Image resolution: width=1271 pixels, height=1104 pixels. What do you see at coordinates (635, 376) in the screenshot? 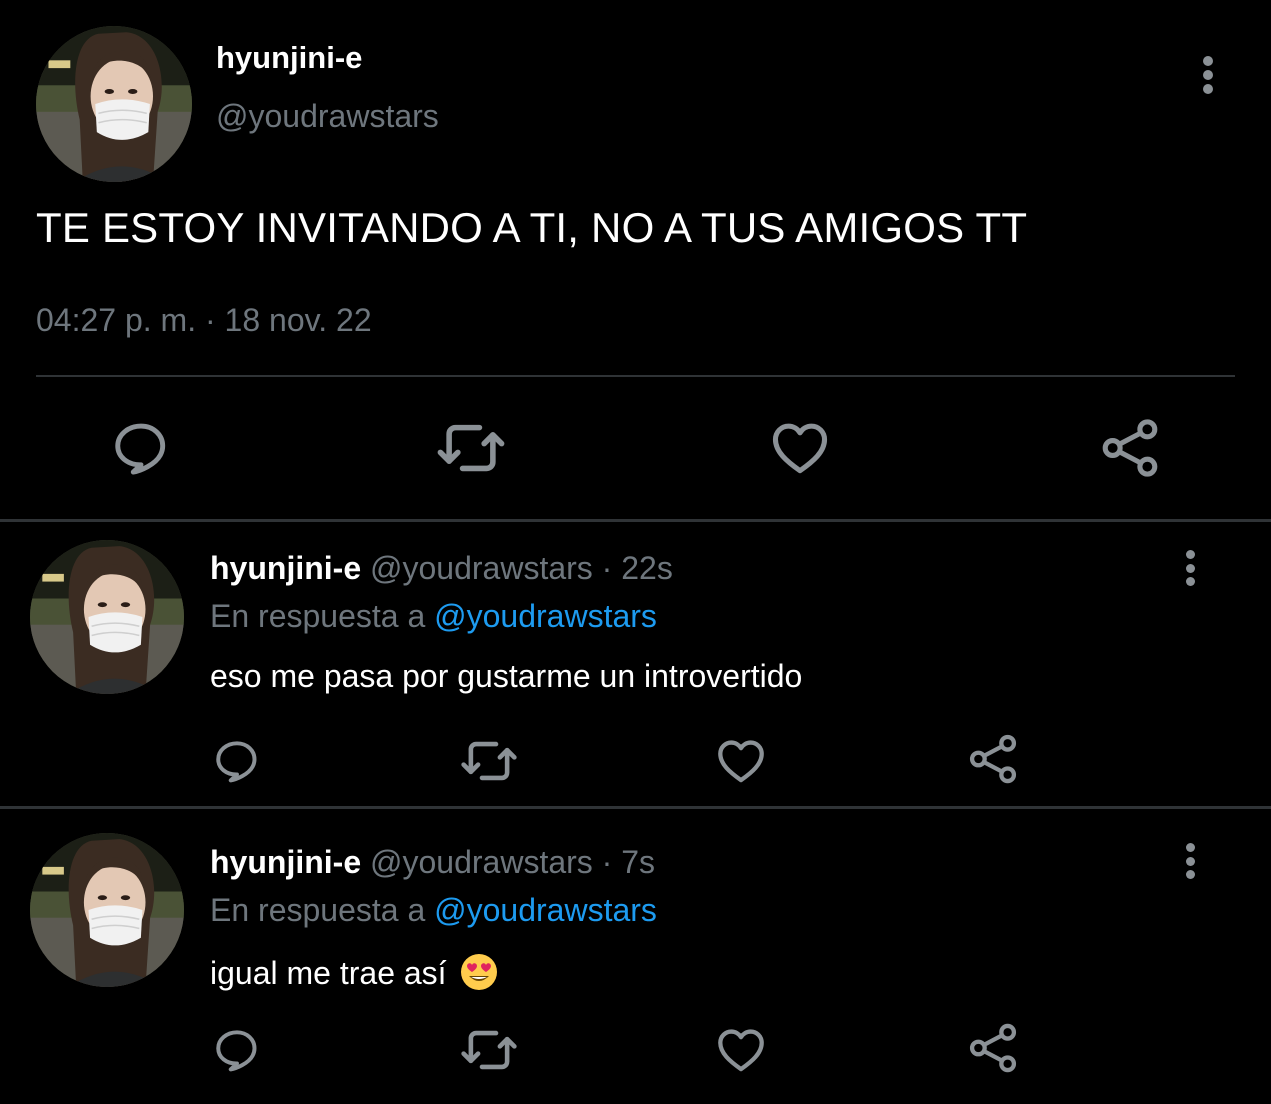
I see `divider` at bounding box center [635, 376].